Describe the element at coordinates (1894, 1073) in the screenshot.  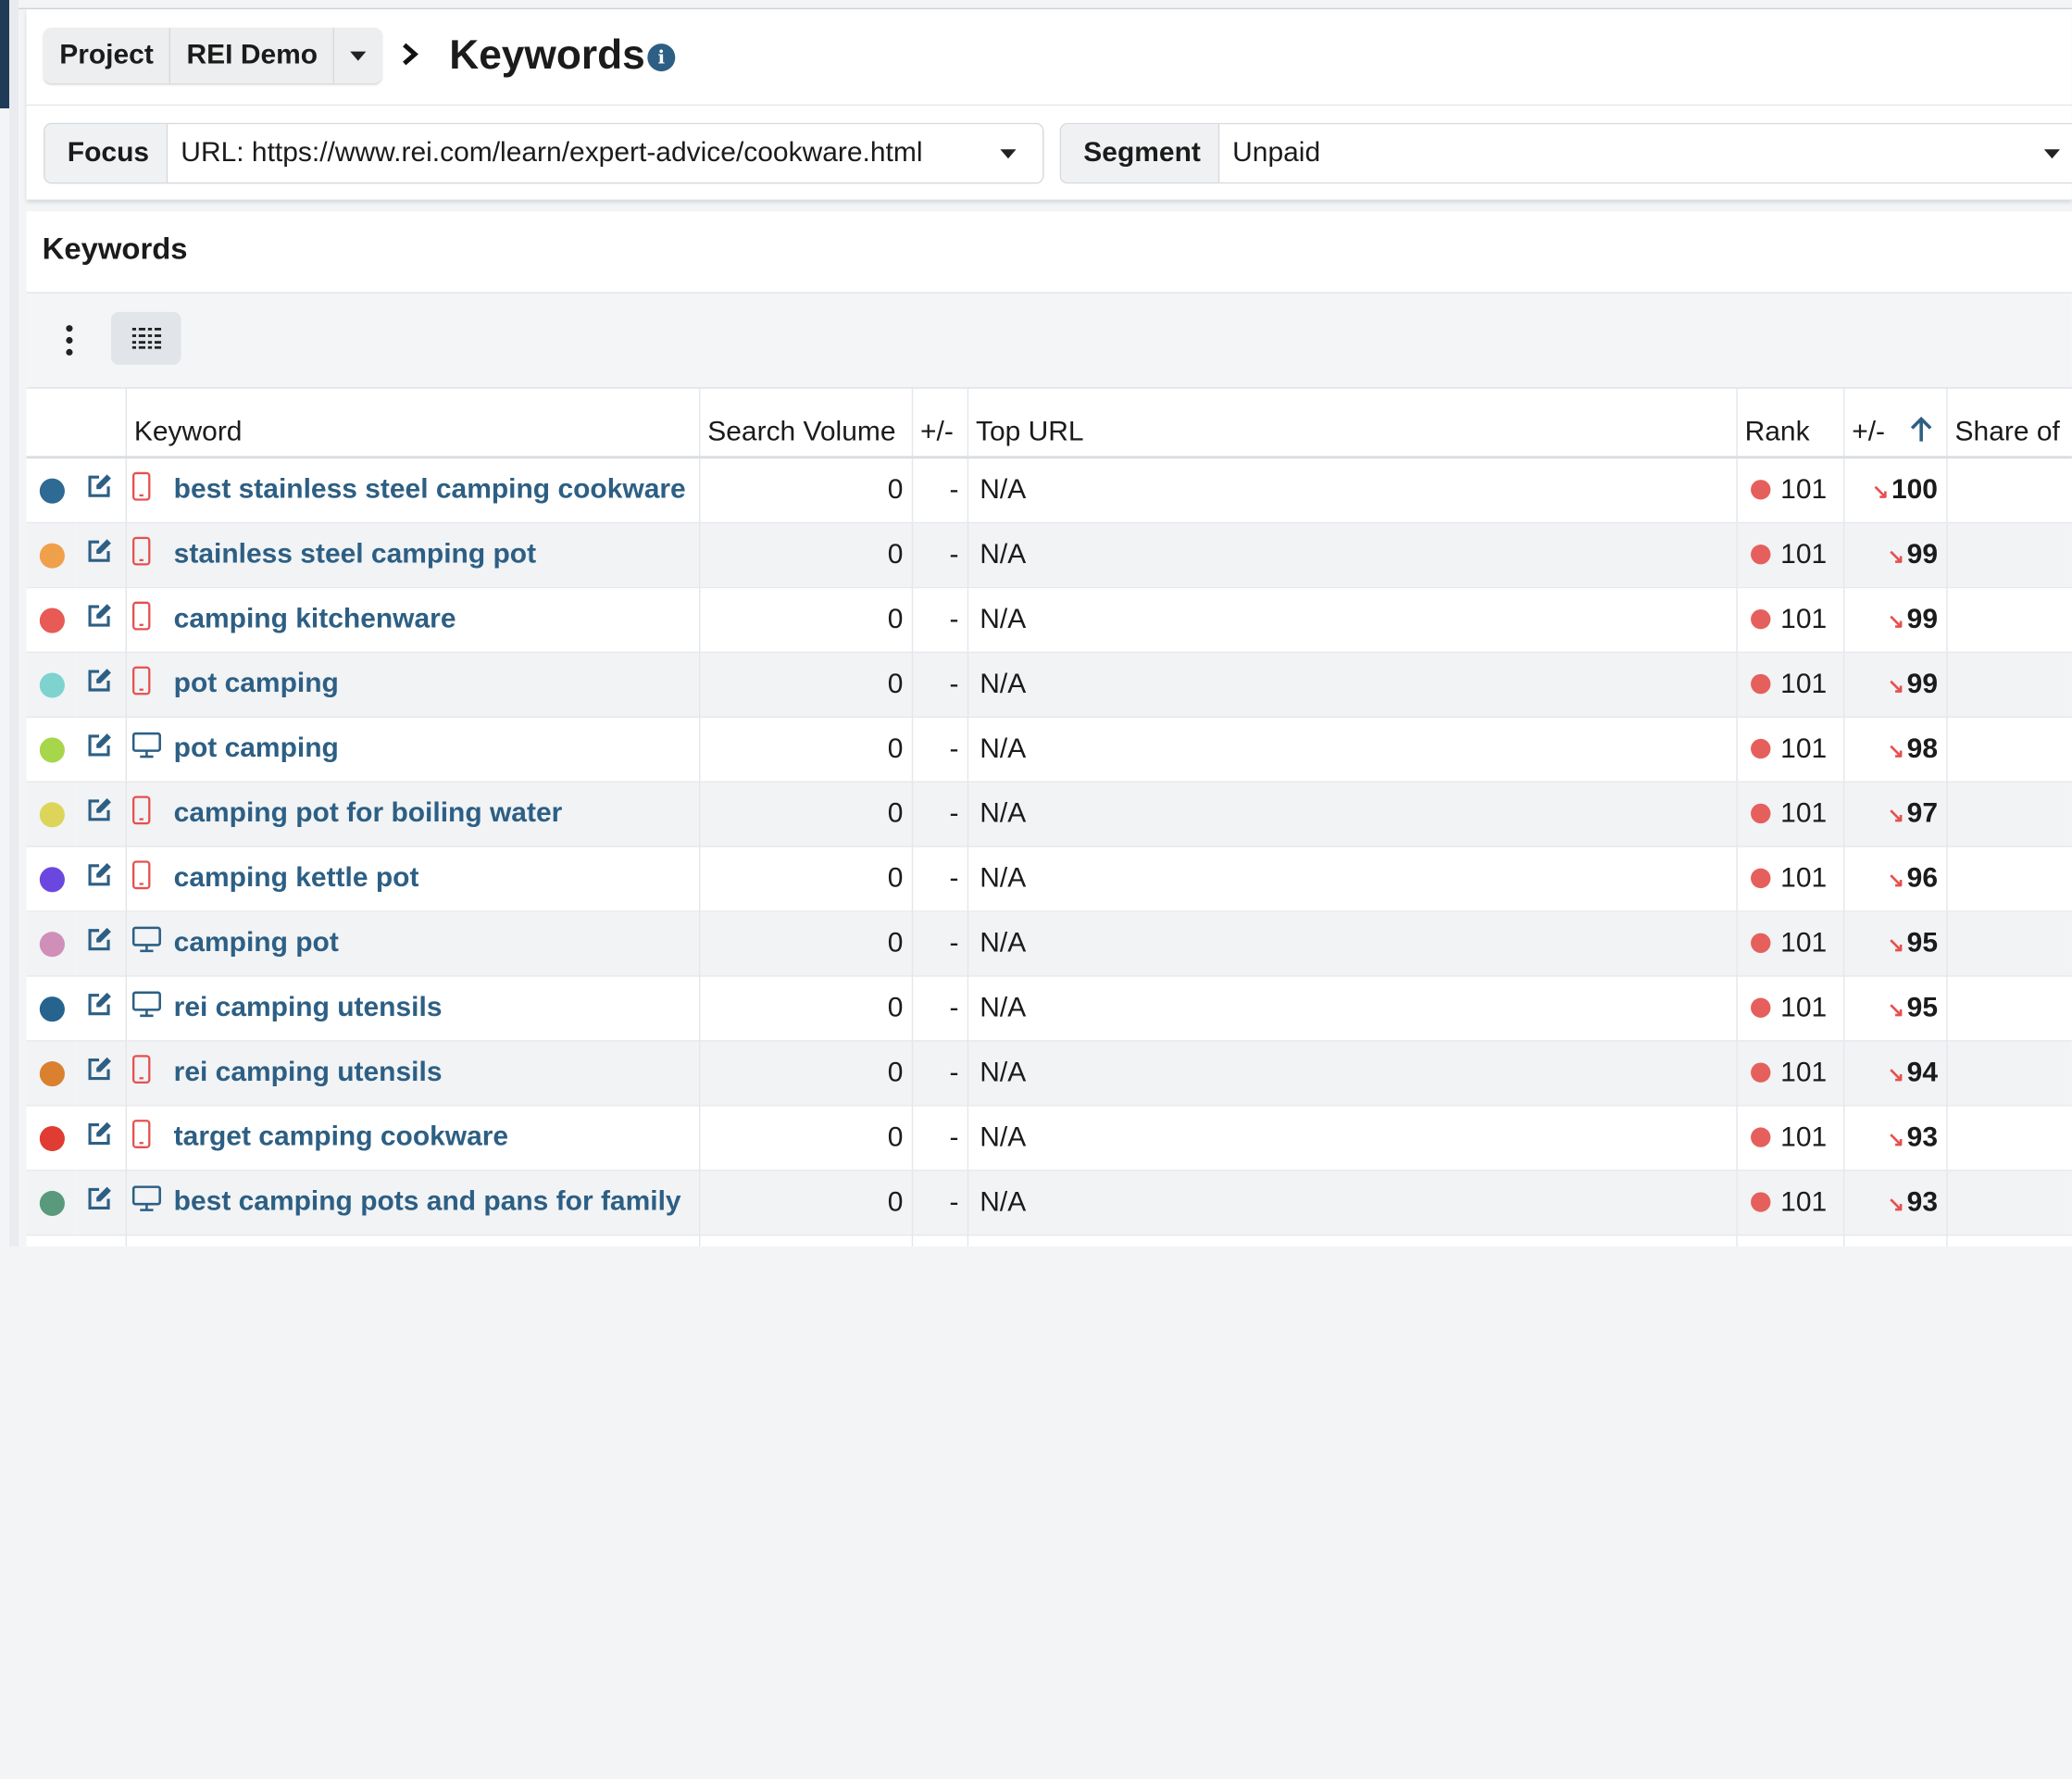
I see `rank-change-cell: ↘ 94` at that location.